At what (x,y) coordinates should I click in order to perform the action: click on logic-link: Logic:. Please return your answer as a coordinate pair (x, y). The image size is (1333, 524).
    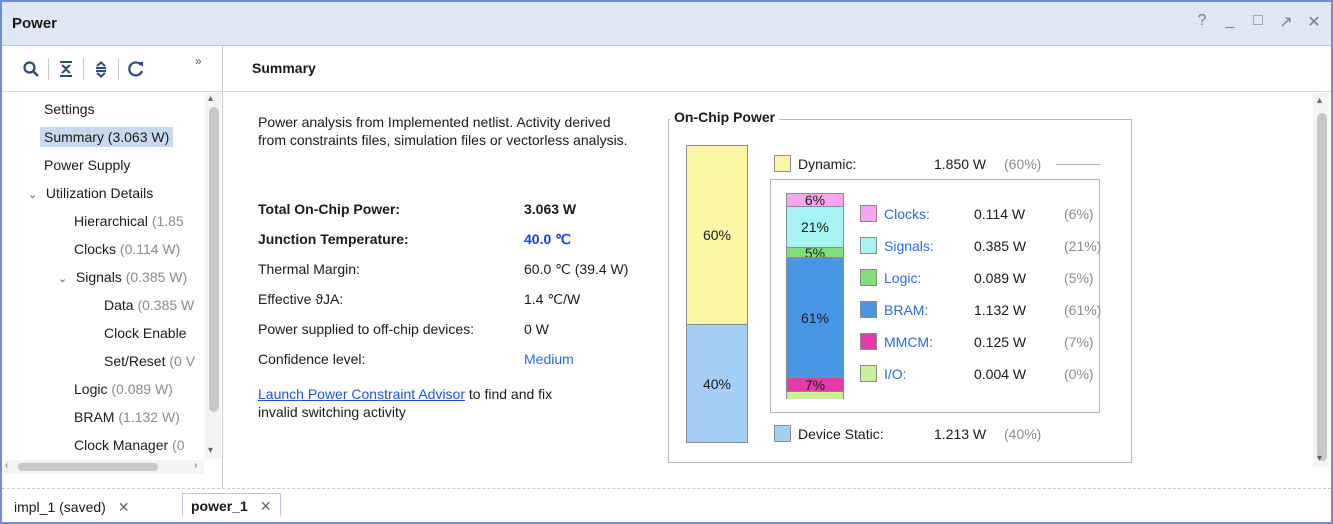
    Looking at the image, I should click on (902, 278).